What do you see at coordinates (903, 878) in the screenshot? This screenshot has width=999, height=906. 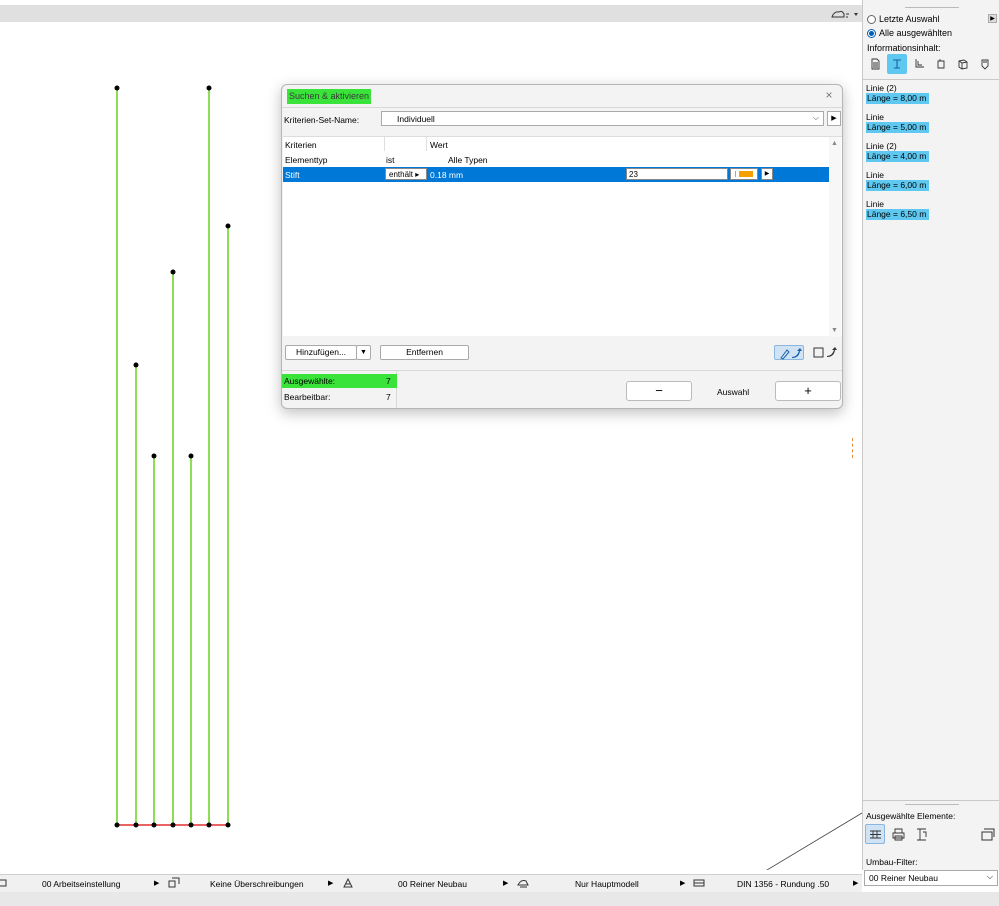 I see `renovation-filter-value: 00 Reiner Neubau` at bounding box center [903, 878].